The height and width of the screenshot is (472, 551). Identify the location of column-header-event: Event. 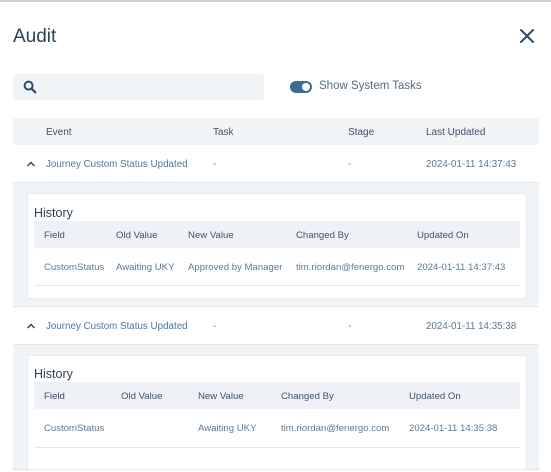
(59, 132).